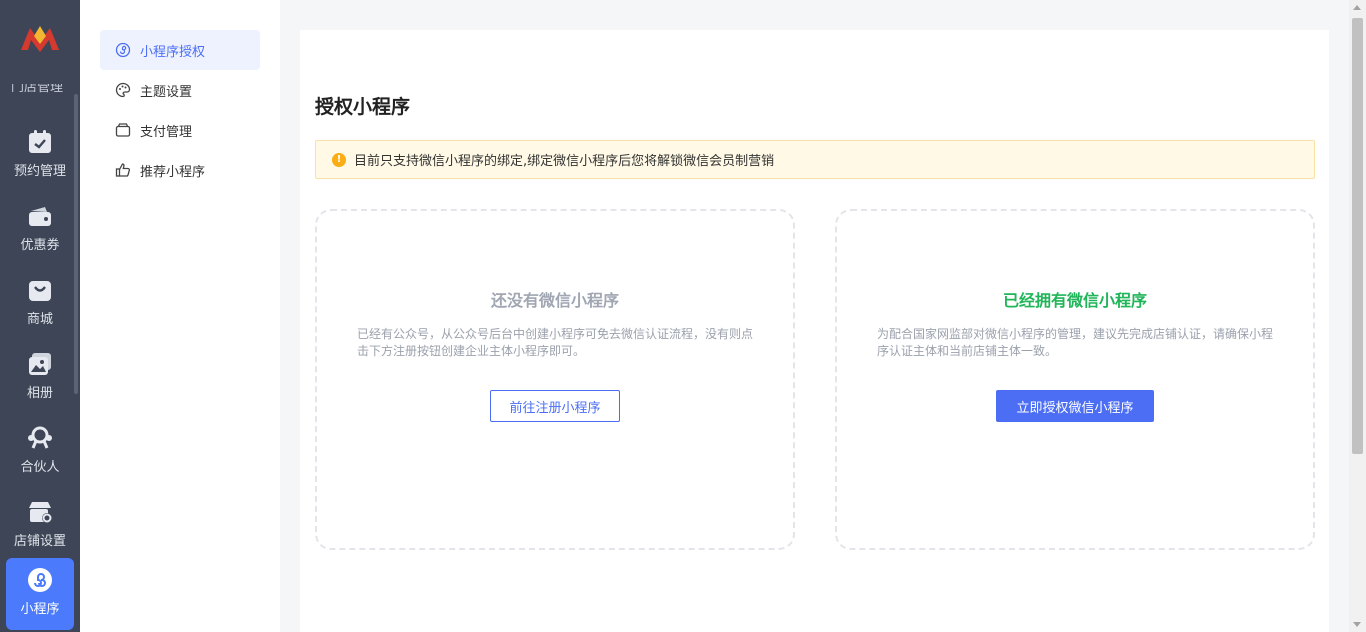 The image size is (1366, 632). I want to click on rail-item-booking: 预约管理, so click(40, 156).